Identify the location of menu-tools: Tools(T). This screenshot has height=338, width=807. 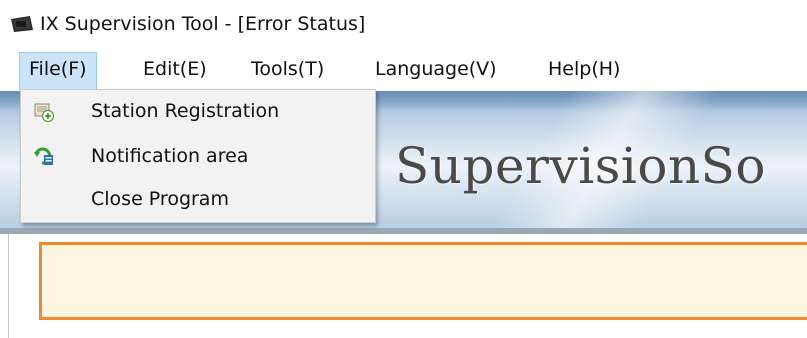
(287, 69).